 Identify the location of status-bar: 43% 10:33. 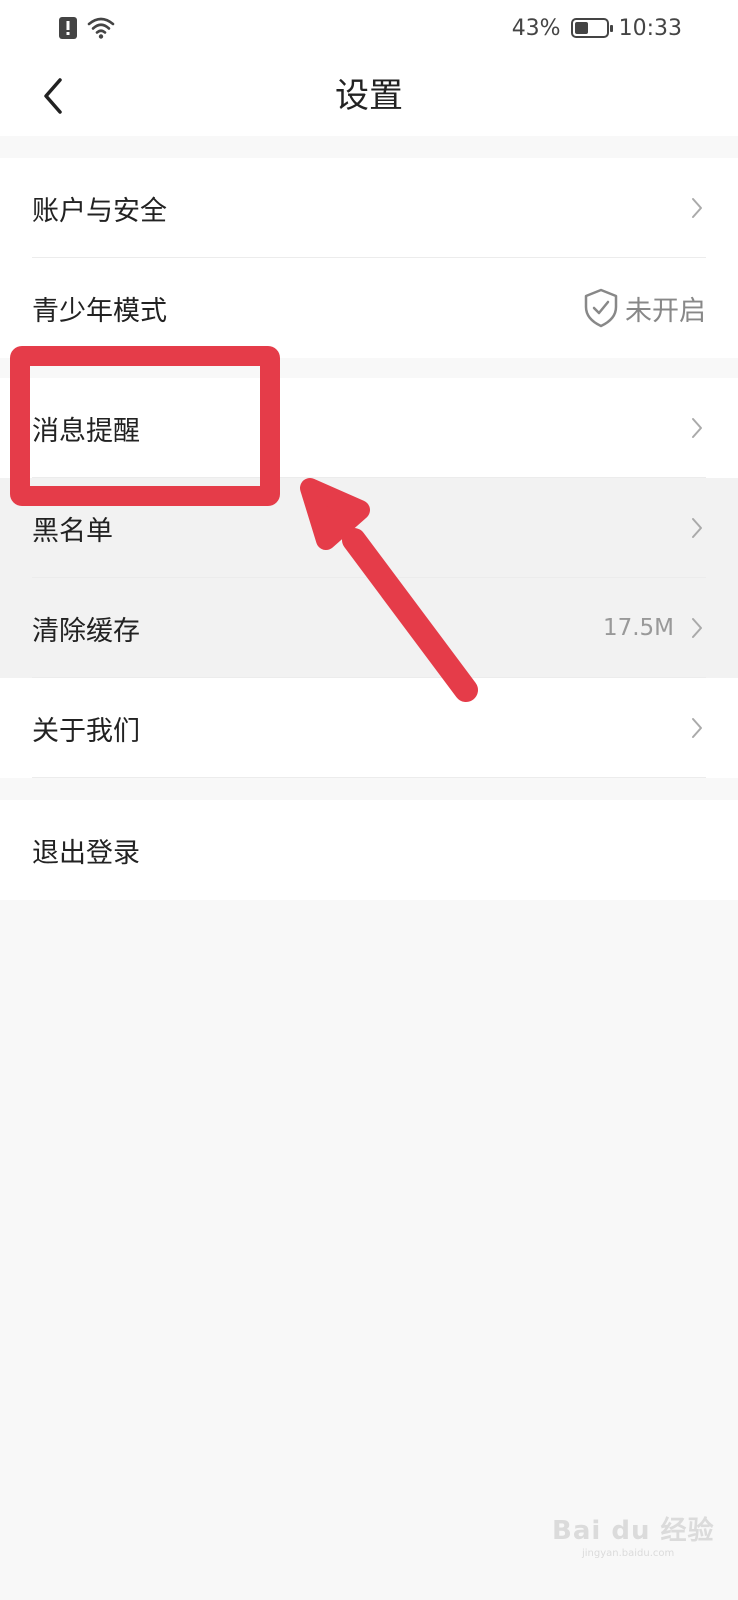
(369, 28).